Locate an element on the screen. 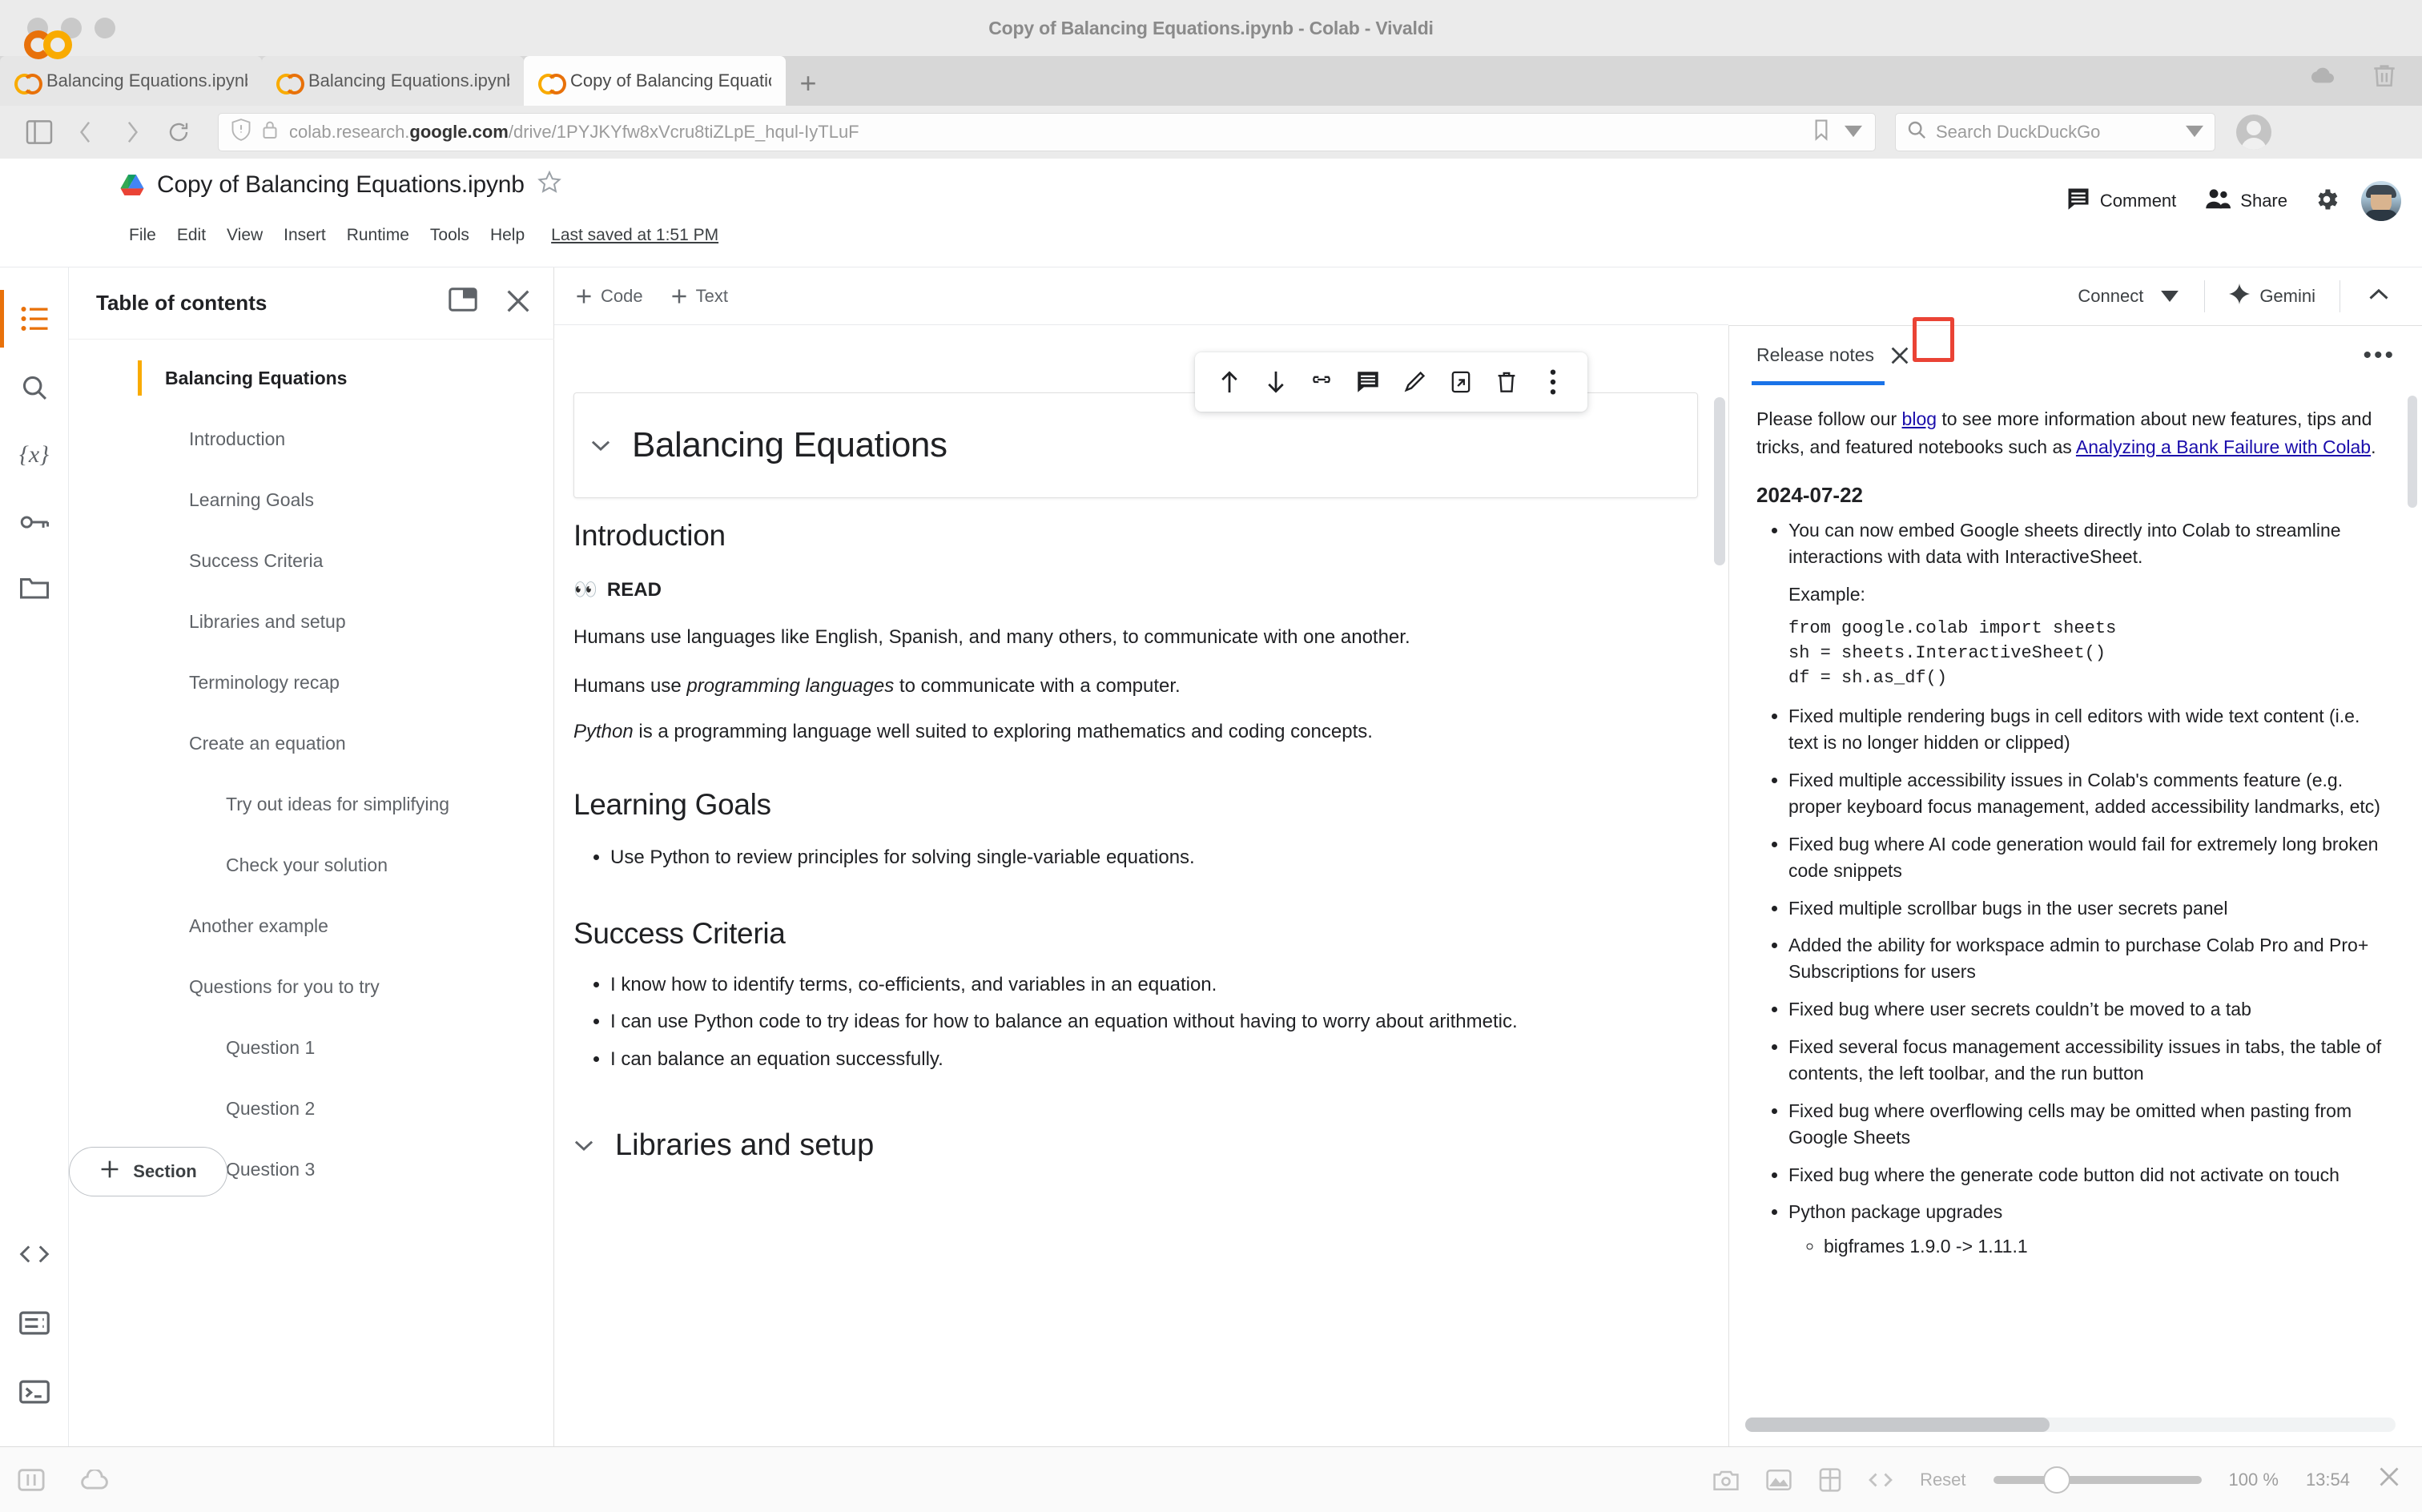 This screenshot has height=1512, width=2422. toc-item-try-out-ideas: Try out ideas for simplifying is located at coordinates (311, 804).